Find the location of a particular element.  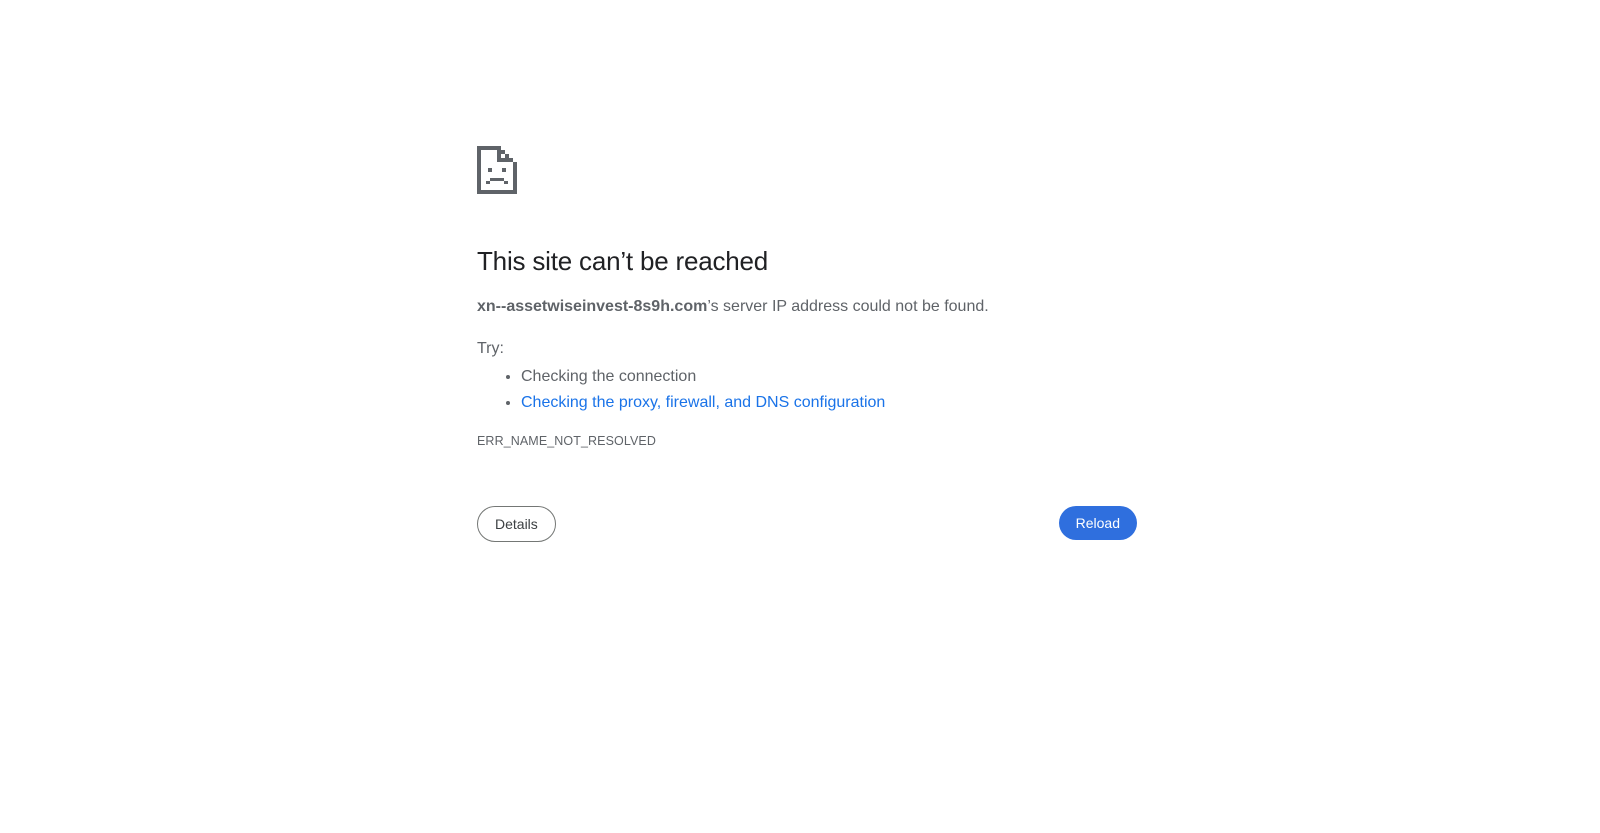

page-title: This site can’t be reached is located at coordinates (623, 261).